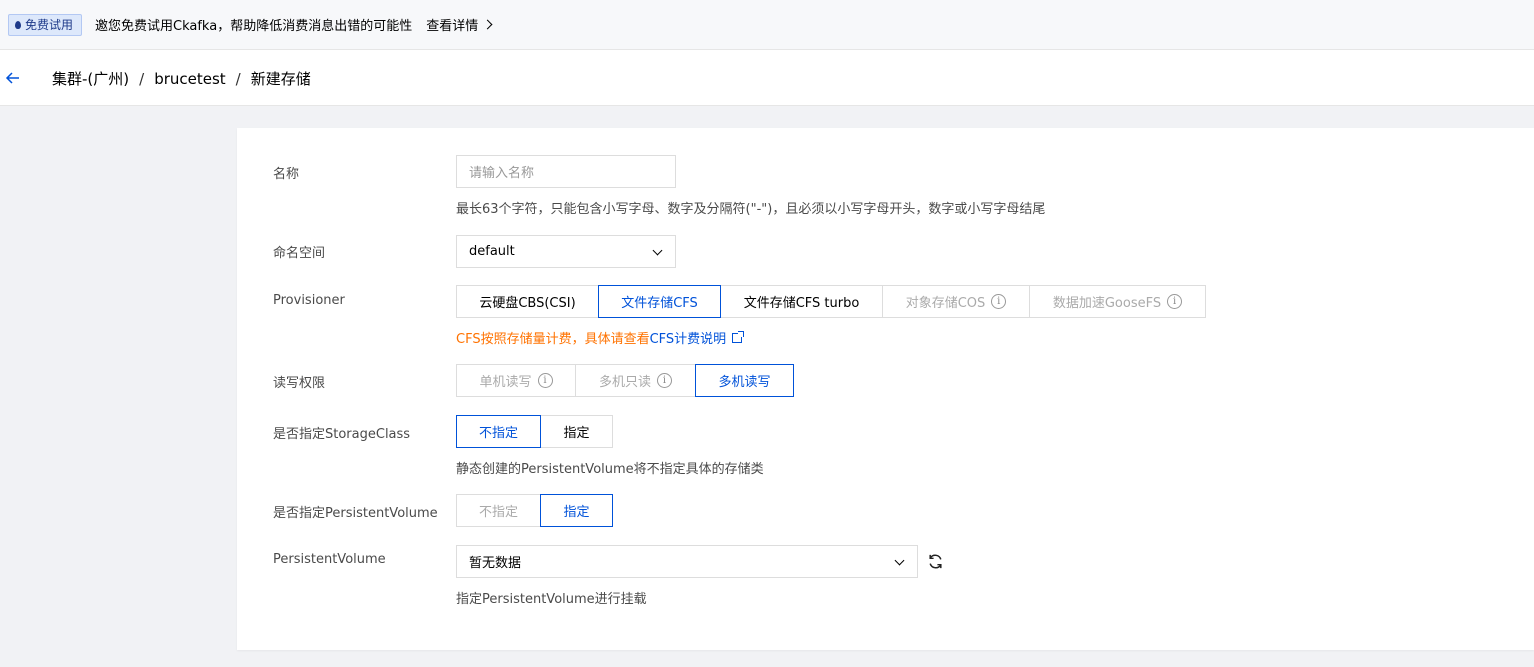 Image resolution: width=1534 pixels, height=667 pixels. I want to click on pv-hint: 指定PersistentVolume进行挂载, so click(551, 599).